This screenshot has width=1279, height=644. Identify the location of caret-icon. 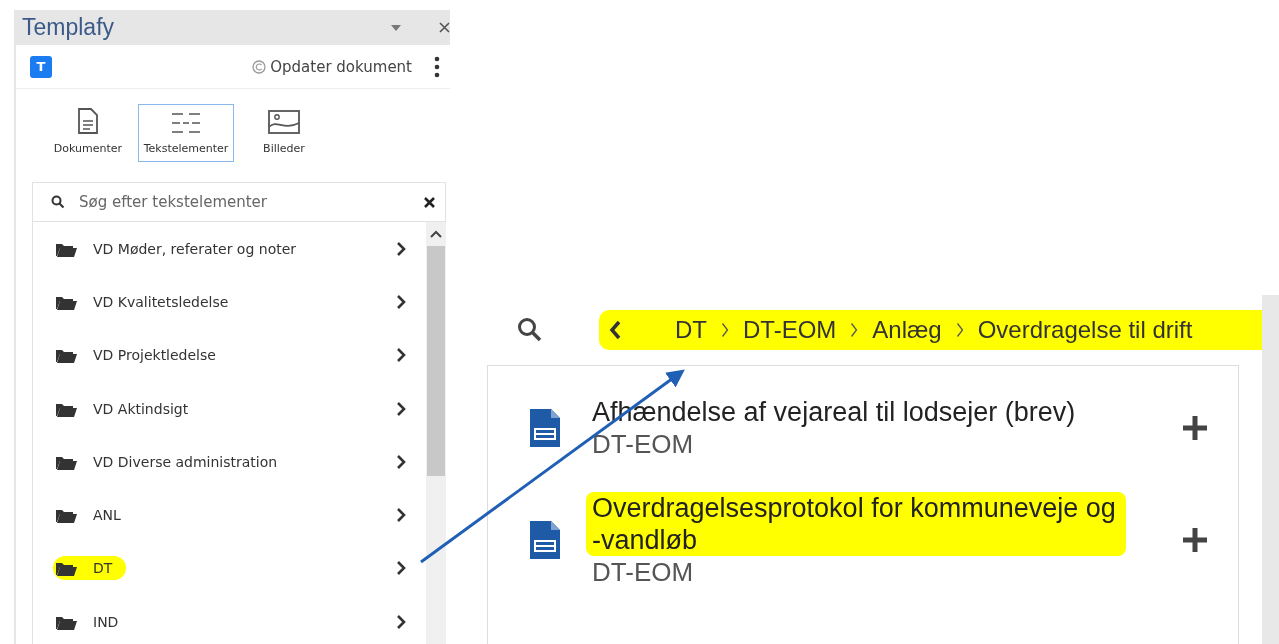
(396, 27).